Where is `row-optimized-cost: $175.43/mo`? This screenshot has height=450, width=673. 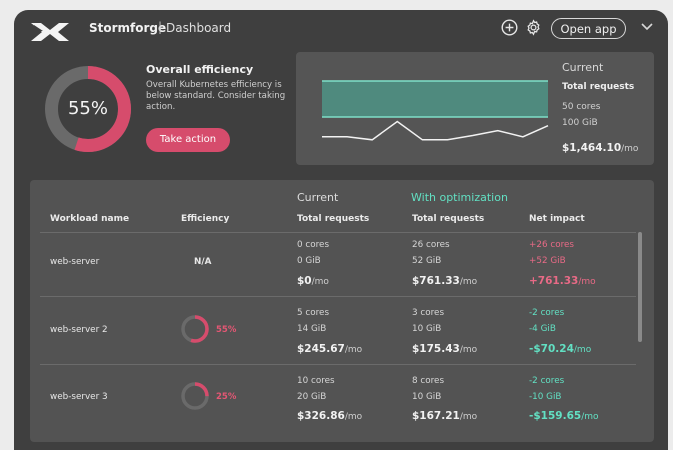
row-optimized-cost: $175.43/mo is located at coordinates (444, 349).